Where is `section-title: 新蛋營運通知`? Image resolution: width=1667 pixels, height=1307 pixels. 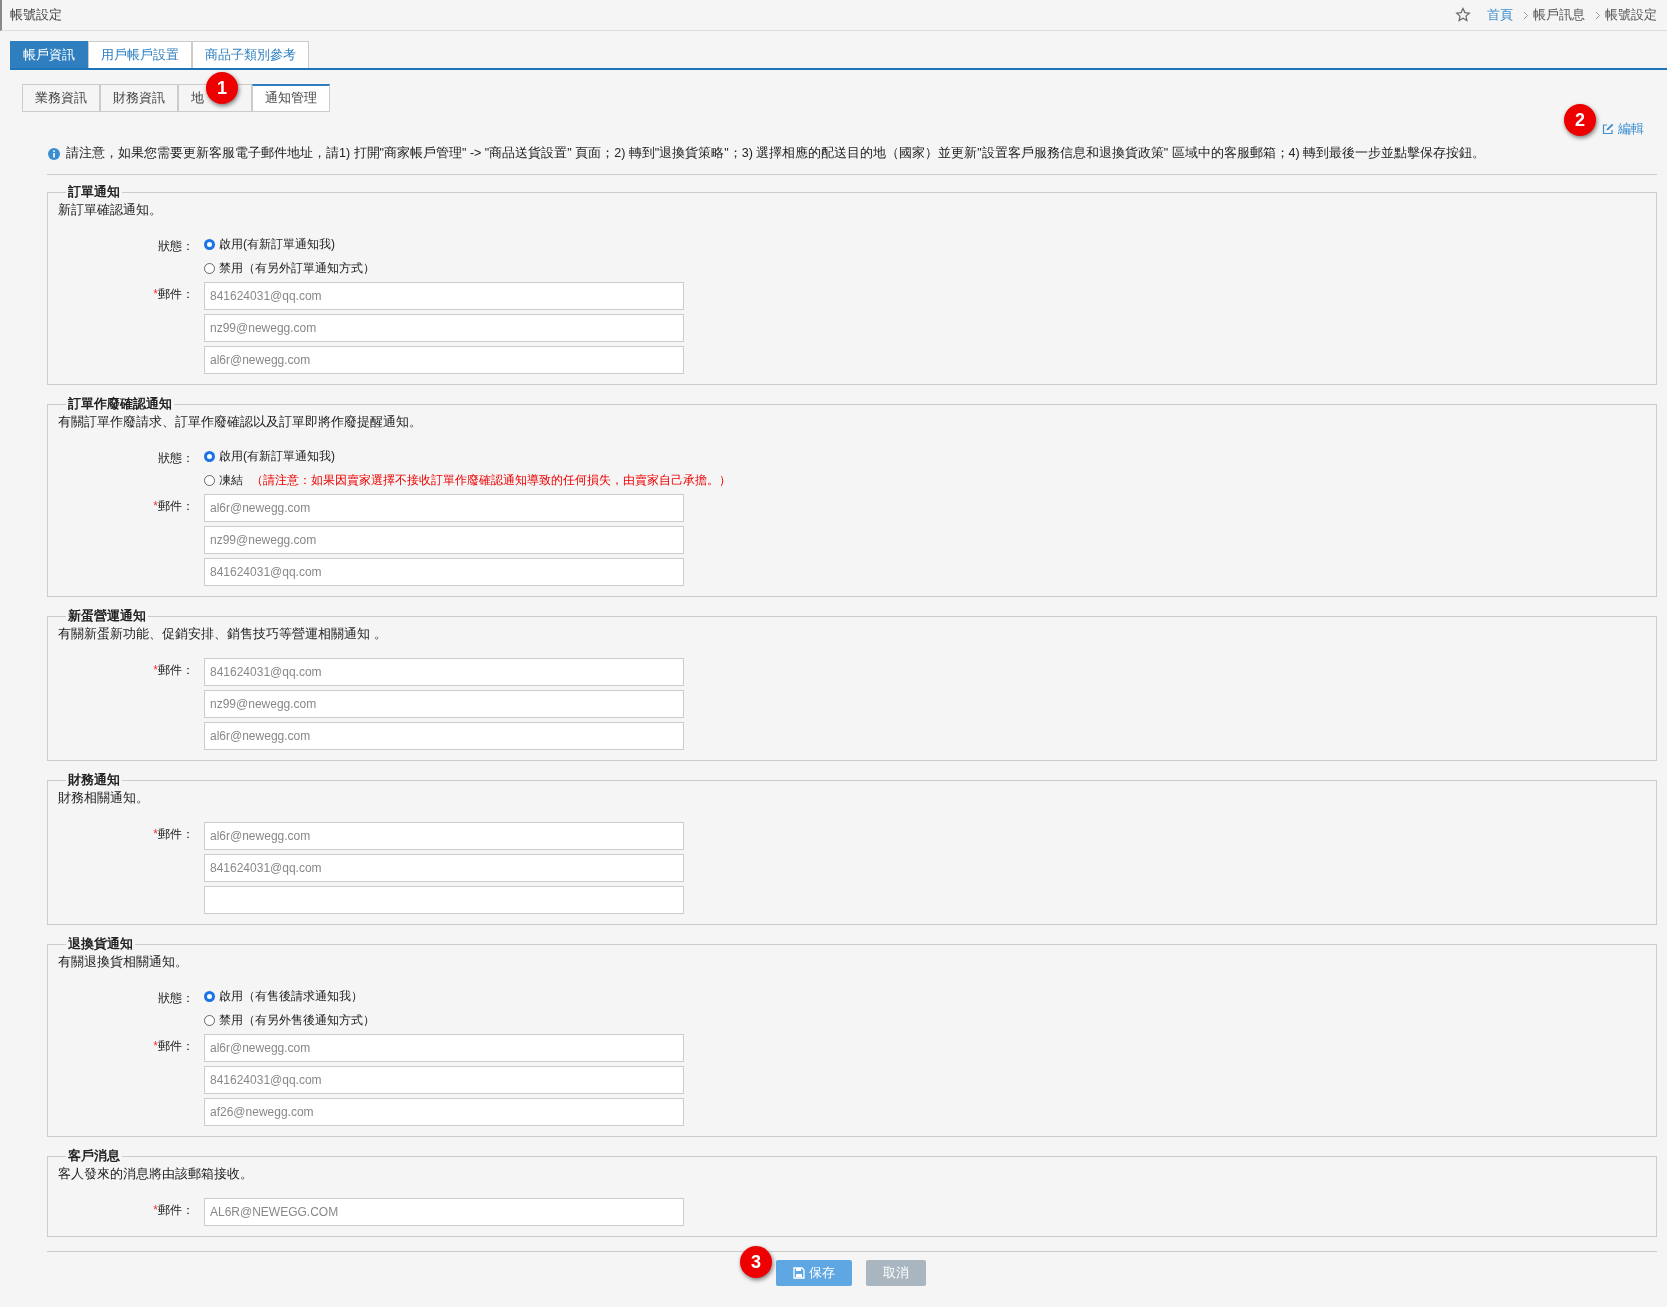
section-title: 新蛋營運通知 is located at coordinates (107, 616).